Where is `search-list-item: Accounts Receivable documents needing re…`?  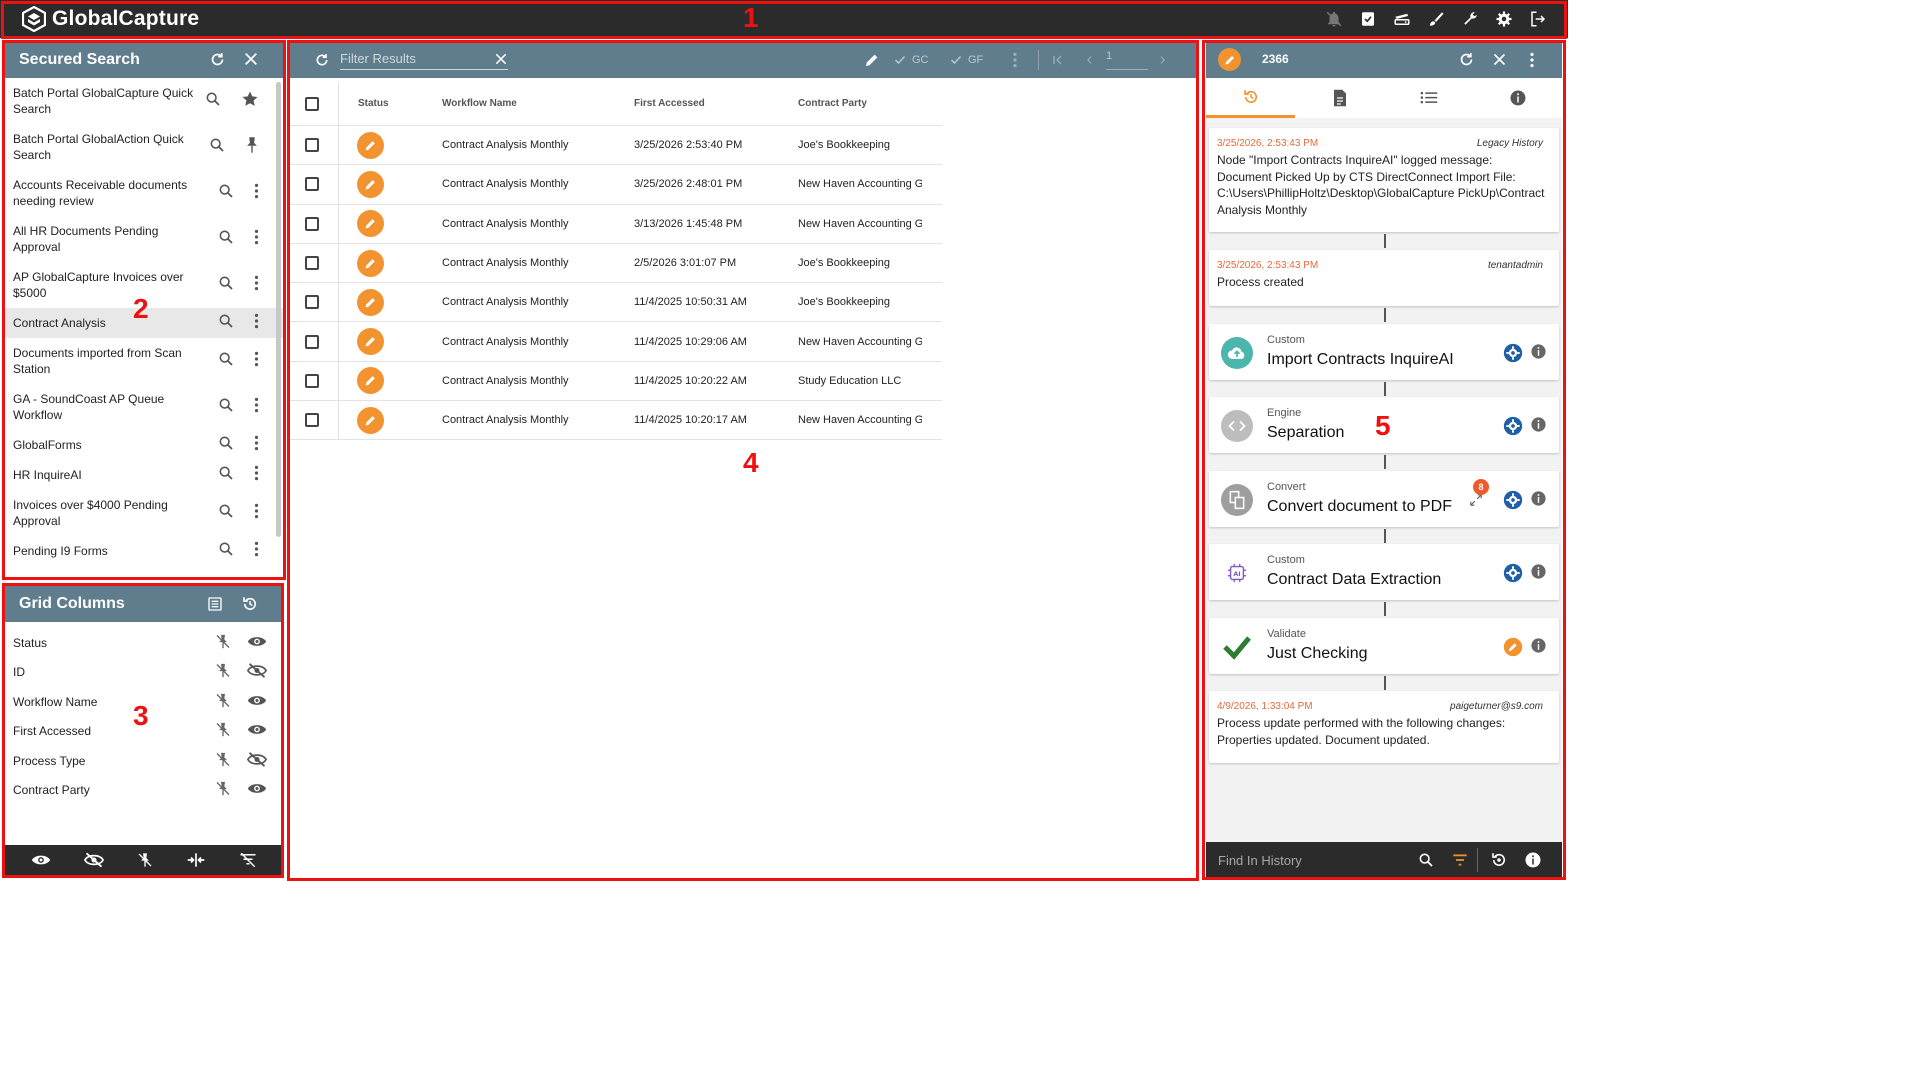 search-list-item: Accounts Receivable documents needing re… is located at coordinates (144, 193).